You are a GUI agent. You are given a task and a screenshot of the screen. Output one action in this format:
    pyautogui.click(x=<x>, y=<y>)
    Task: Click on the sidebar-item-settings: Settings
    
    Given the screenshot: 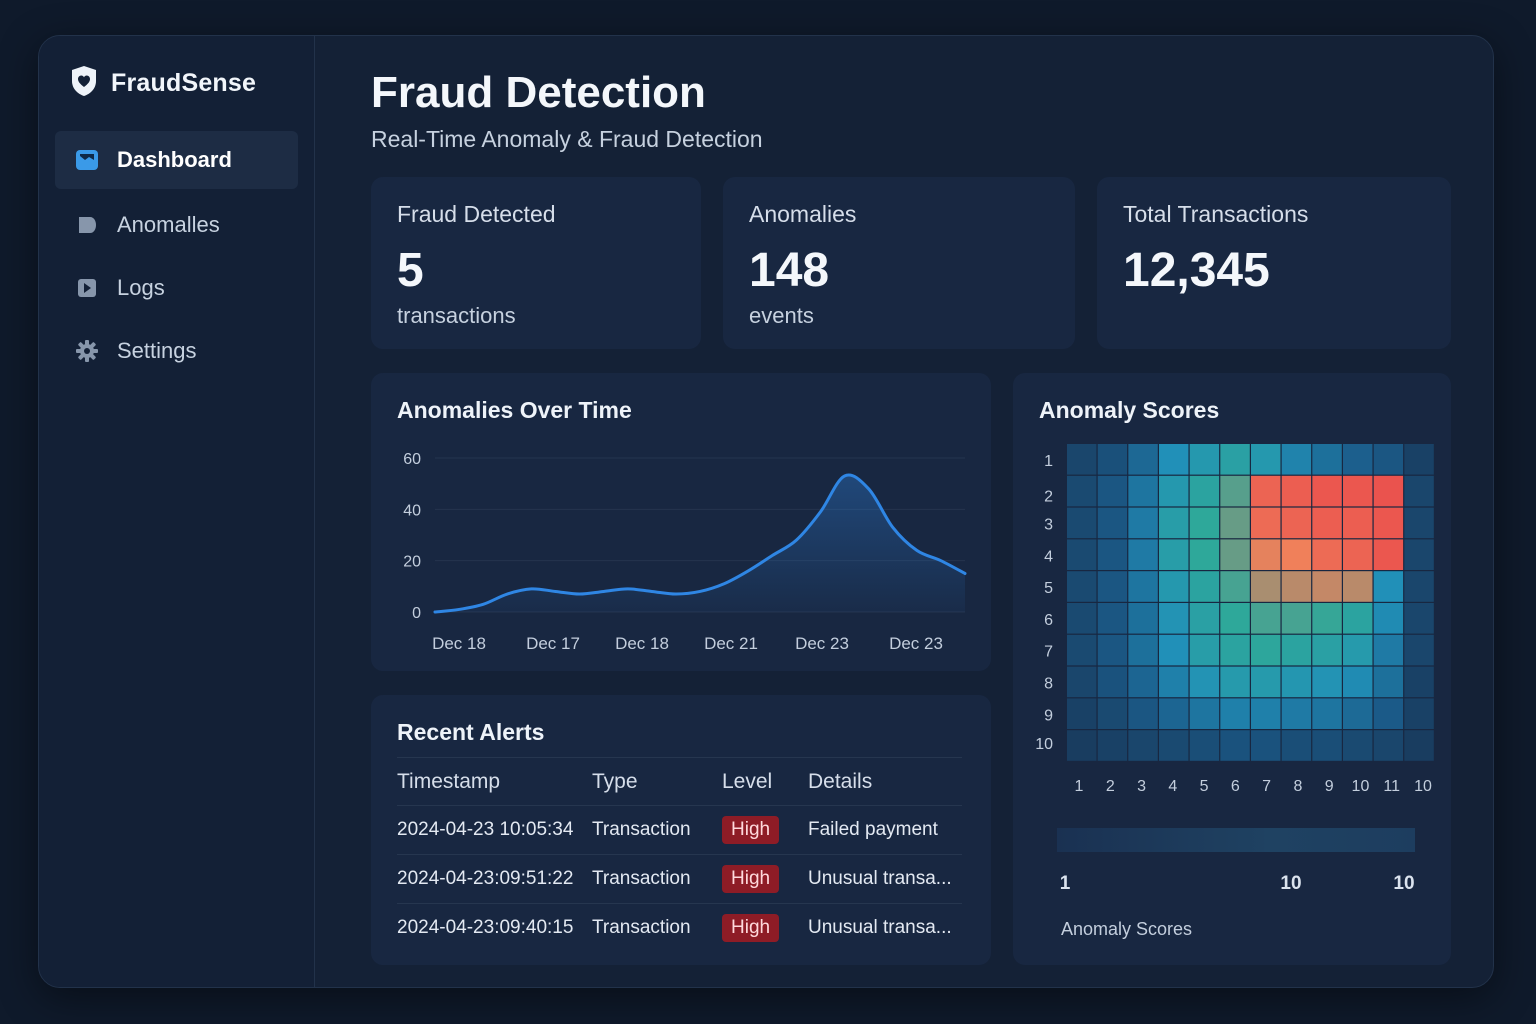 What is the action you would take?
    pyautogui.click(x=176, y=351)
    